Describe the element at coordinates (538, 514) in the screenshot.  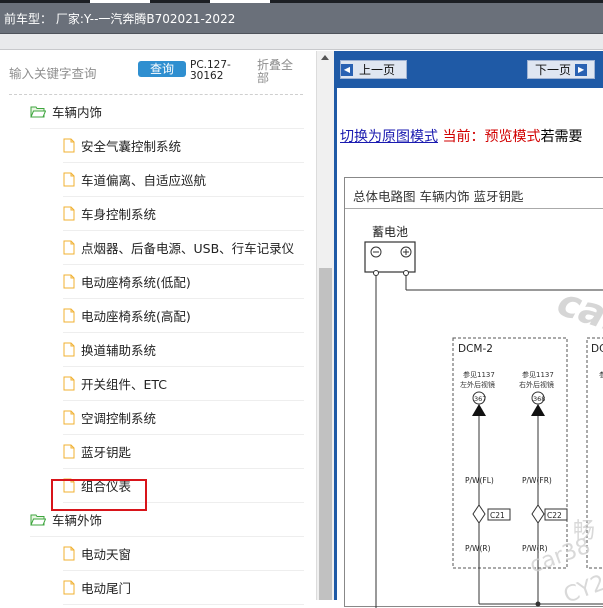
I see `connector-b-icon` at that location.